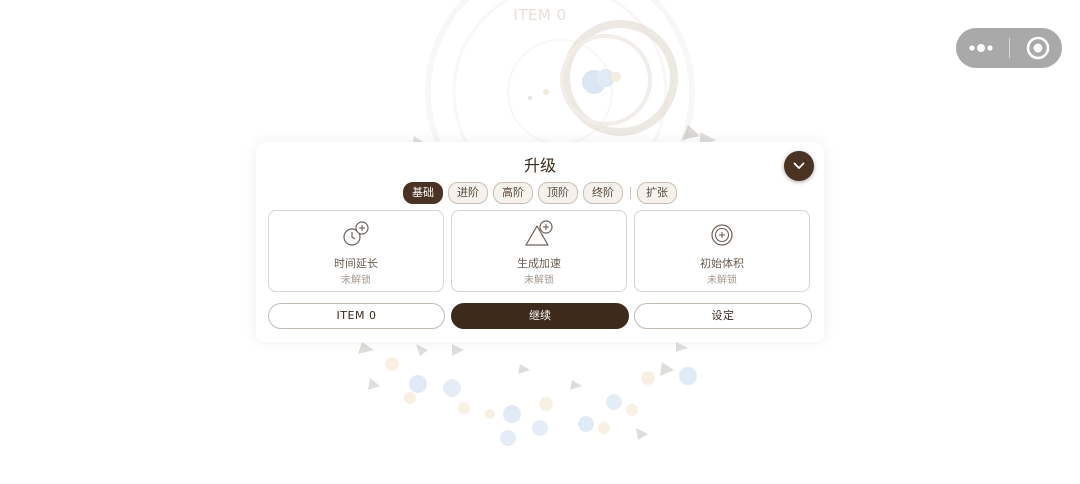 The image size is (1080, 484). I want to click on tab-separator, so click(630, 193).